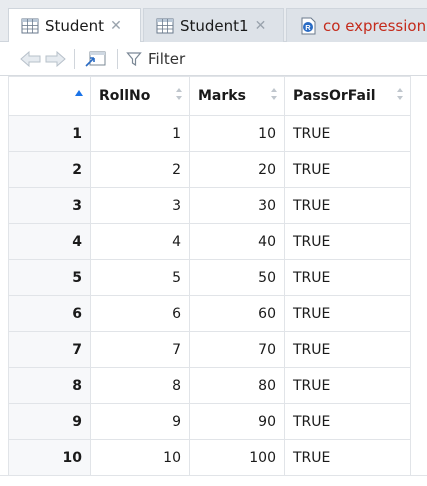 This screenshot has height=486, width=427. I want to click on table-row: 10 10 100 TRUE, so click(209, 457).